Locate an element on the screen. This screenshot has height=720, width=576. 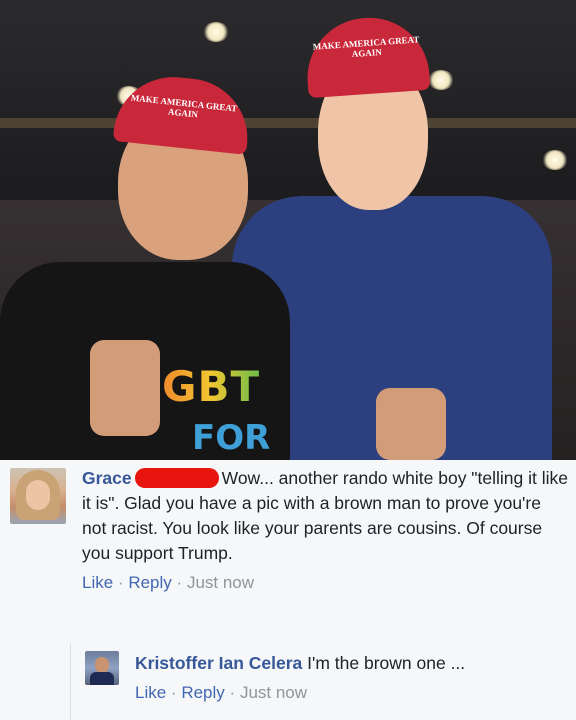
redaction-mark is located at coordinates (176, 478).